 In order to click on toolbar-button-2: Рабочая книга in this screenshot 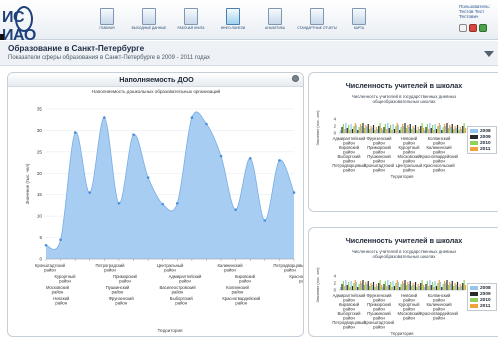, I will do `click(191, 22)`.